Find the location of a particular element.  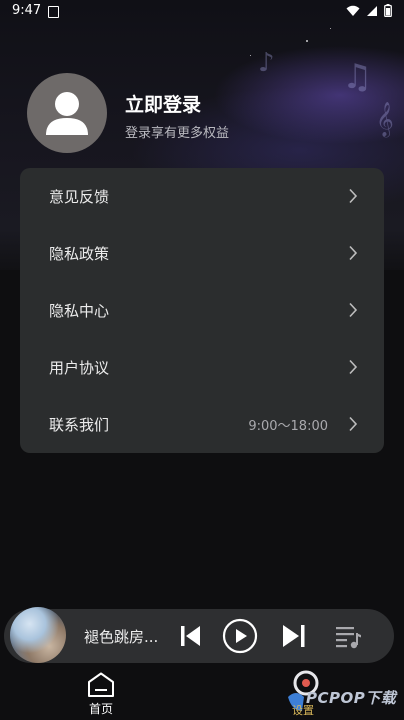

menu-item-label: 意见反馈 is located at coordinates (79, 197).